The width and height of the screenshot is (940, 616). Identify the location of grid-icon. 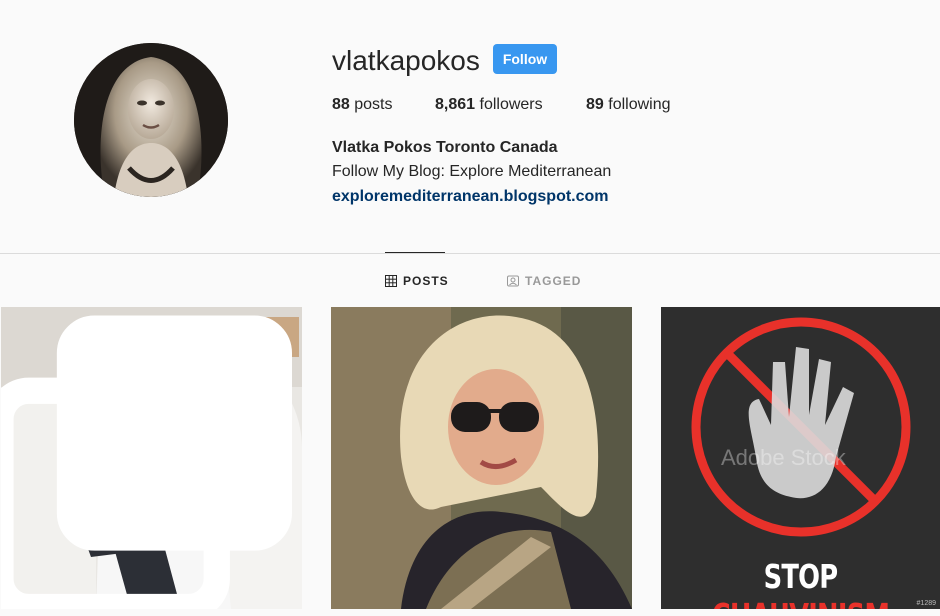
(391, 281).